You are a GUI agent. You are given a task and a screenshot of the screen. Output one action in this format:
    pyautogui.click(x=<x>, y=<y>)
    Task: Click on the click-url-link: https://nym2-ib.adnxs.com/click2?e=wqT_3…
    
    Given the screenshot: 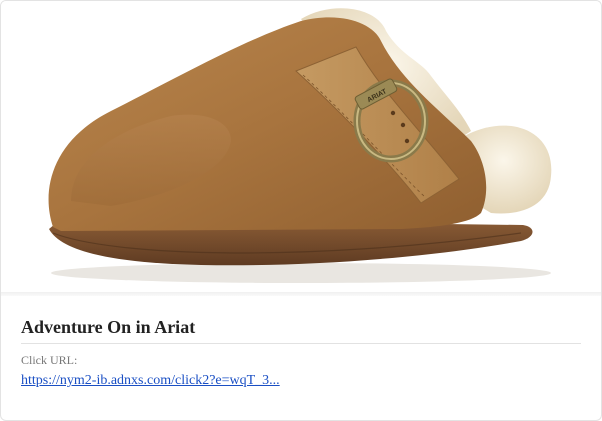 What is the action you would take?
    pyautogui.click(x=150, y=381)
    